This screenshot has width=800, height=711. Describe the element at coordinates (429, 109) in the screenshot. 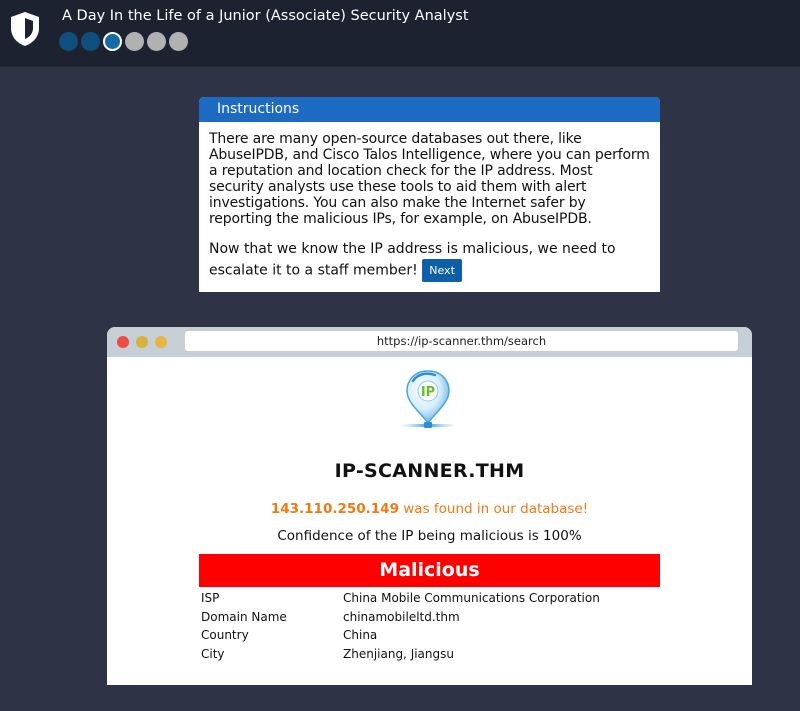

I see `instructions-heading: Instructions` at that location.